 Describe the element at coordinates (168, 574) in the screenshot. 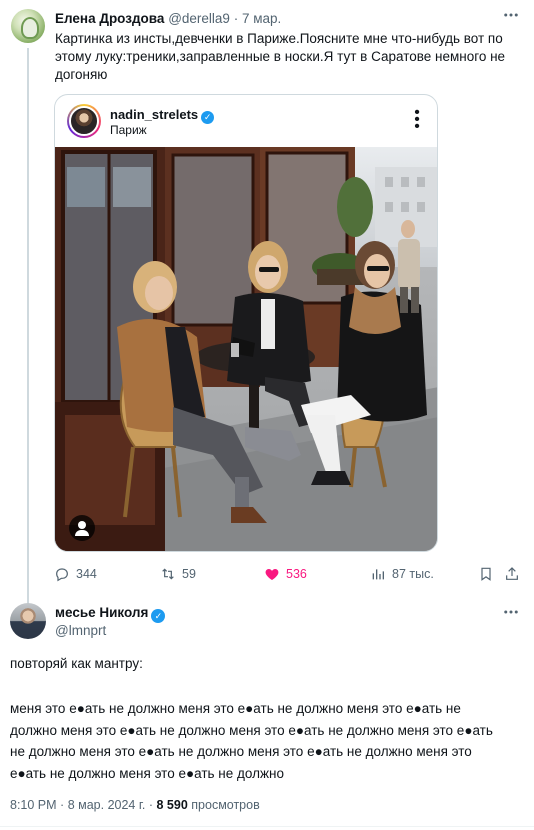

I see `retweet-icon` at that location.